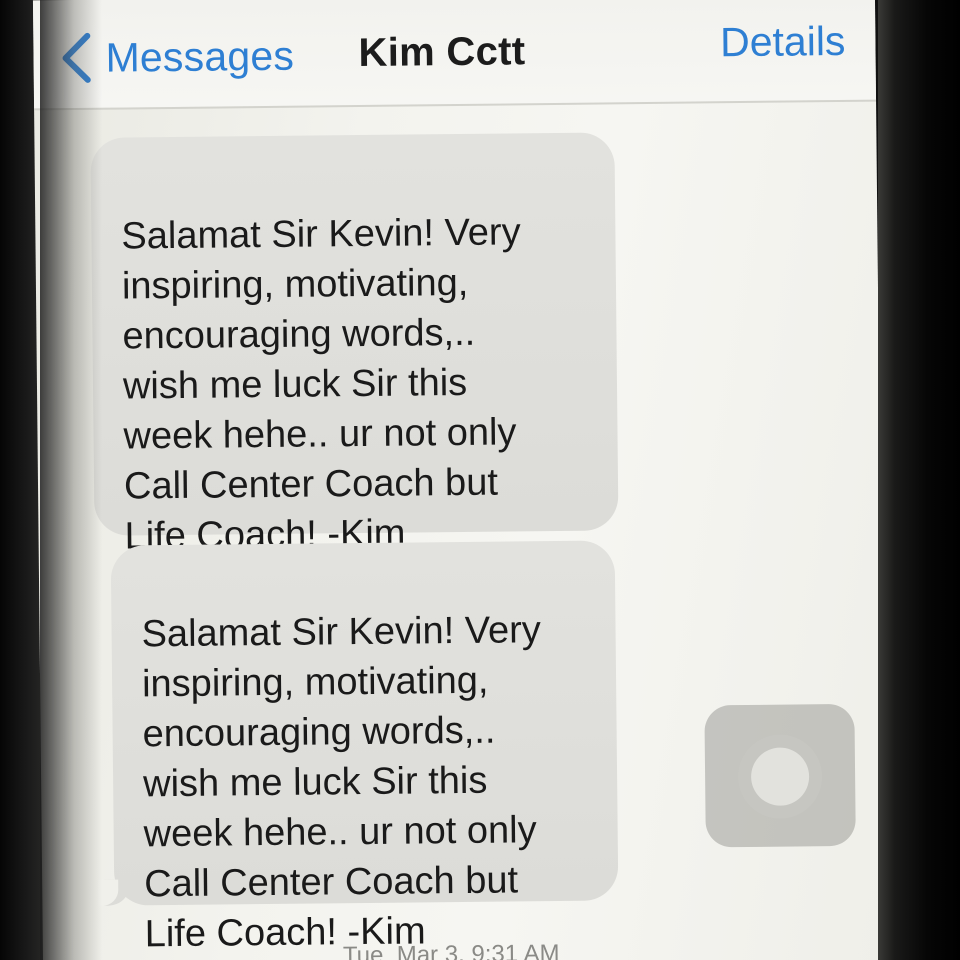  I want to click on assistive-touch-icon, so click(780, 777).